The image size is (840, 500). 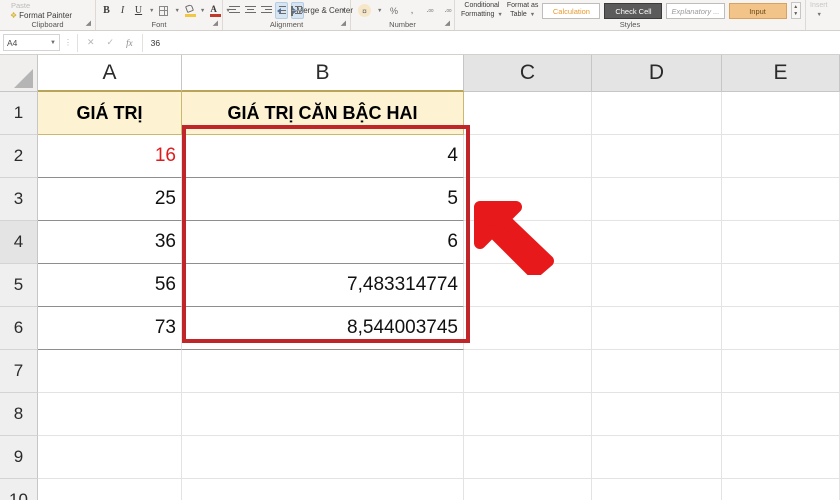 What do you see at coordinates (281, 10) in the screenshot?
I see `decrease-indent-icon` at bounding box center [281, 10].